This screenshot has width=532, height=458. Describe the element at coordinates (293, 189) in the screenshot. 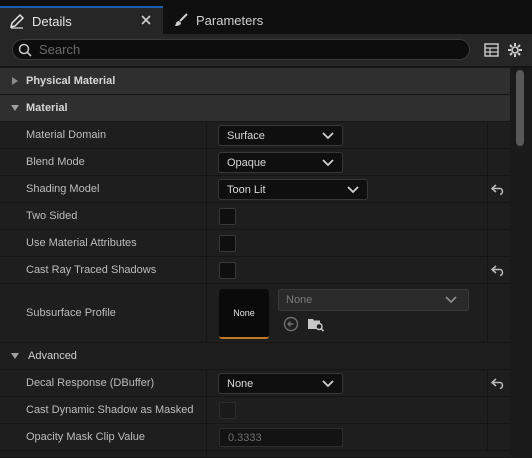

I see `shading-model-dropdown: Toon Lit` at that location.